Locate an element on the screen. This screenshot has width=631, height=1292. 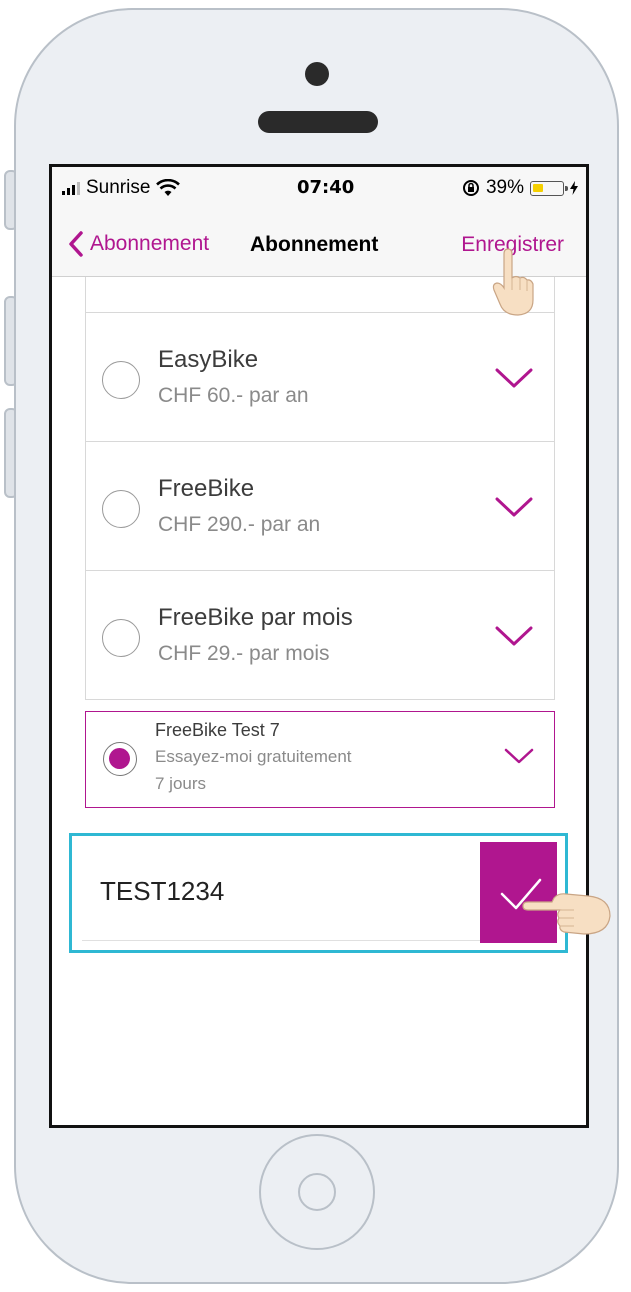
charging-icon is located at coordinates (574, 188).